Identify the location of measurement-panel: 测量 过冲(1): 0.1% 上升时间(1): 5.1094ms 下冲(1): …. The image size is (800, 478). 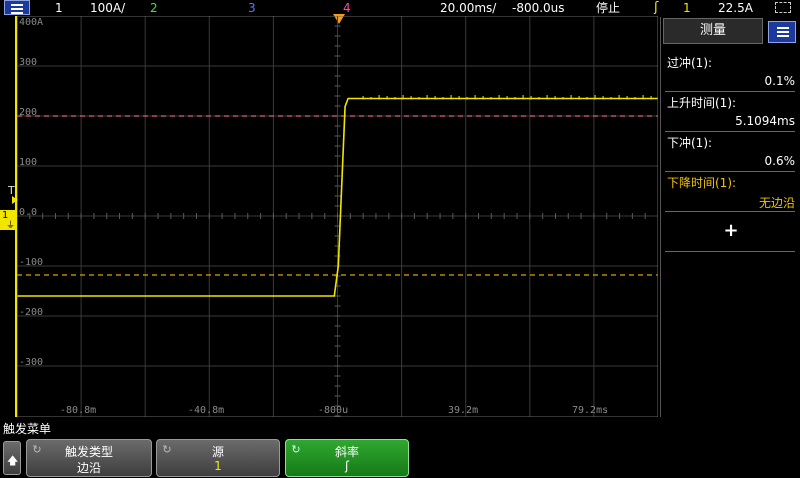
(730, 217).